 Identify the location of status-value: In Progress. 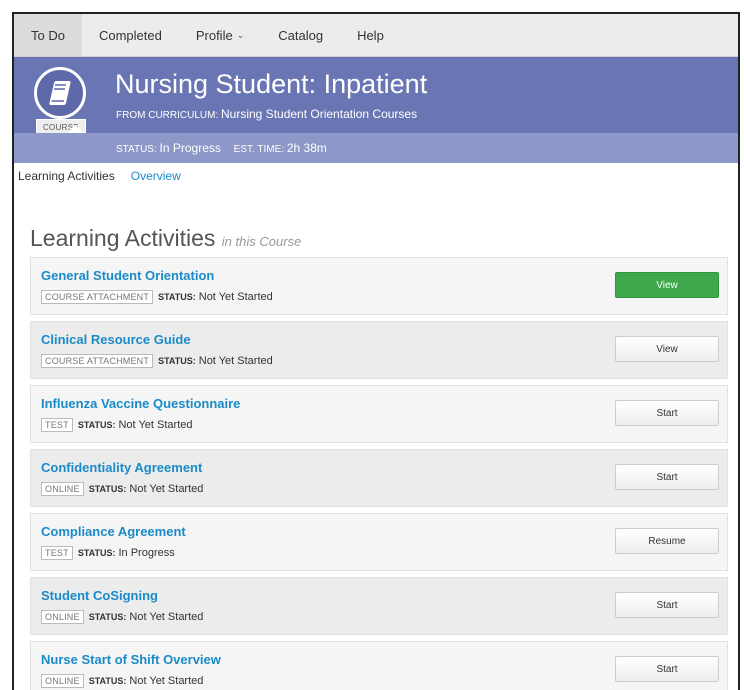
(190, 148).